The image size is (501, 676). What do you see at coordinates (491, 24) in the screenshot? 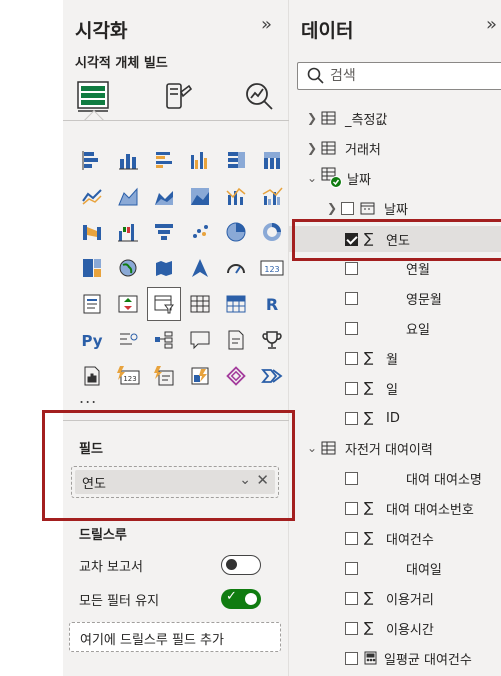
I see `collapse-data-button: »` at bounding box center [491, 24].